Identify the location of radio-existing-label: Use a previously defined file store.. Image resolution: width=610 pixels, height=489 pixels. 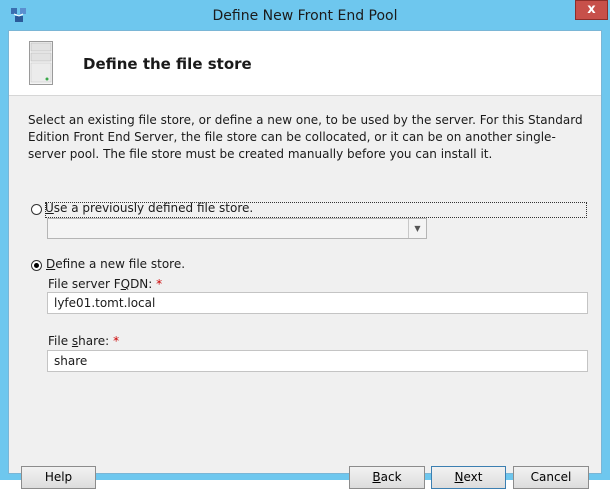
(149, 208).